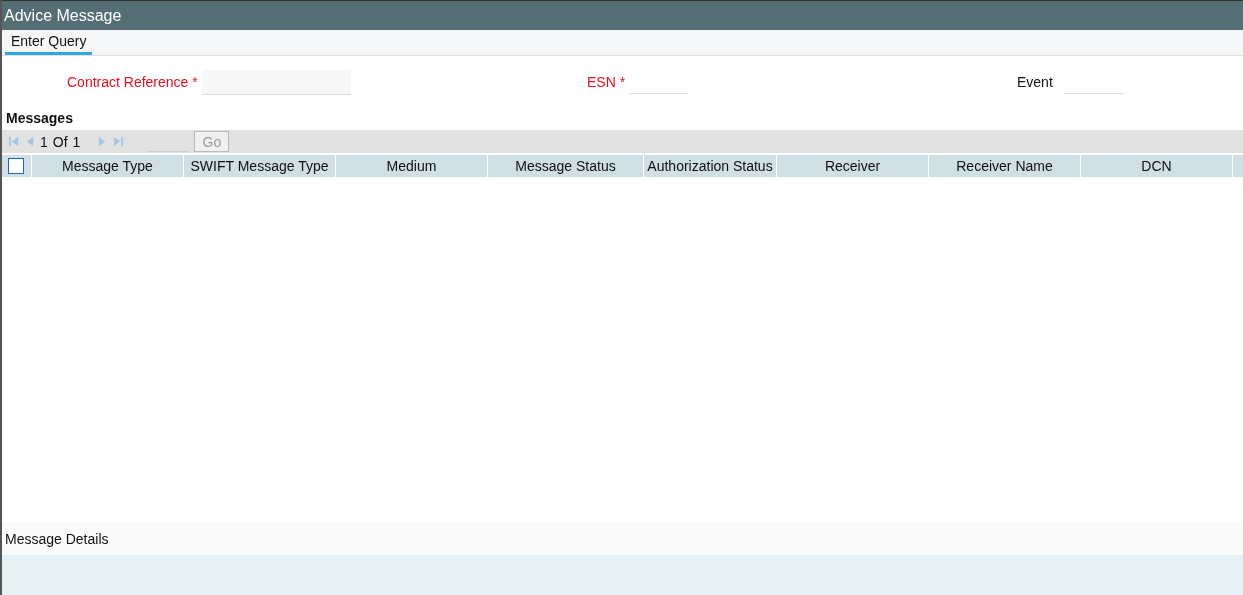  Describe the element at coordinates (411, 166) in the screenshot. I see `column-header: Medium` at that location.